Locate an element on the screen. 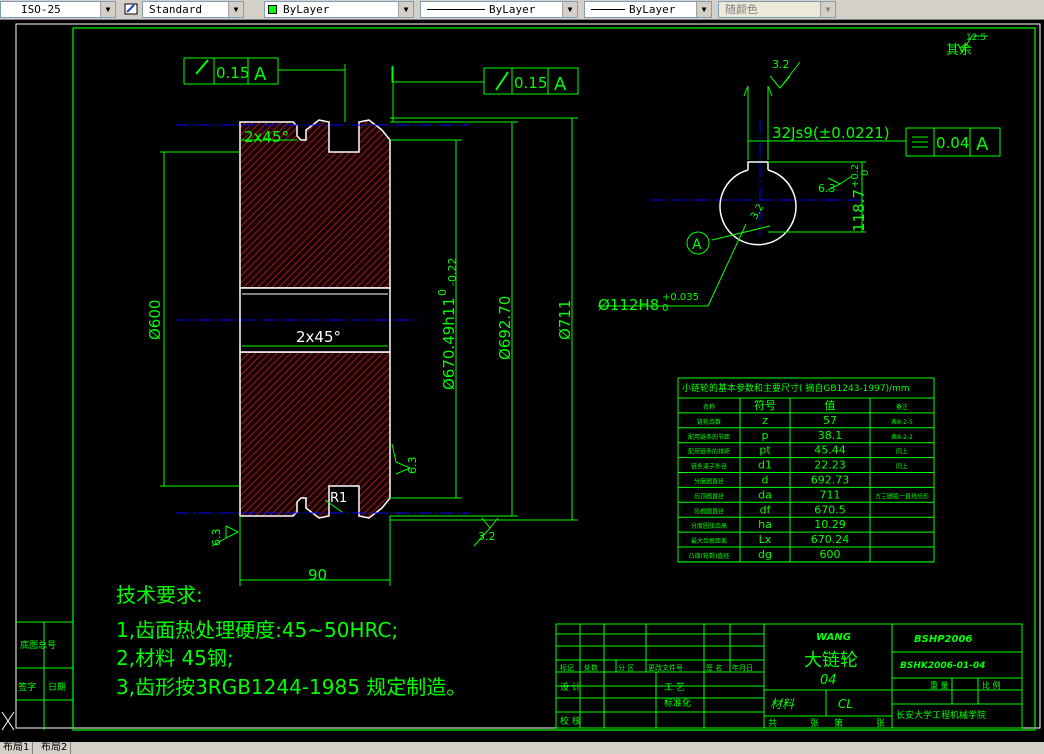 This screenshot has height=754, width=1044. textstyle-value: Standard is located at coordinates (175, 9).